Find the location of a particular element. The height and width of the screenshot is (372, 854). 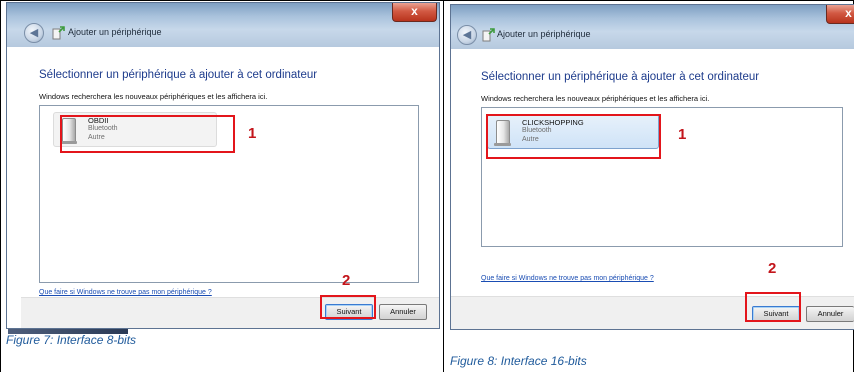

table-border-left is located at coordinates (0, 186).